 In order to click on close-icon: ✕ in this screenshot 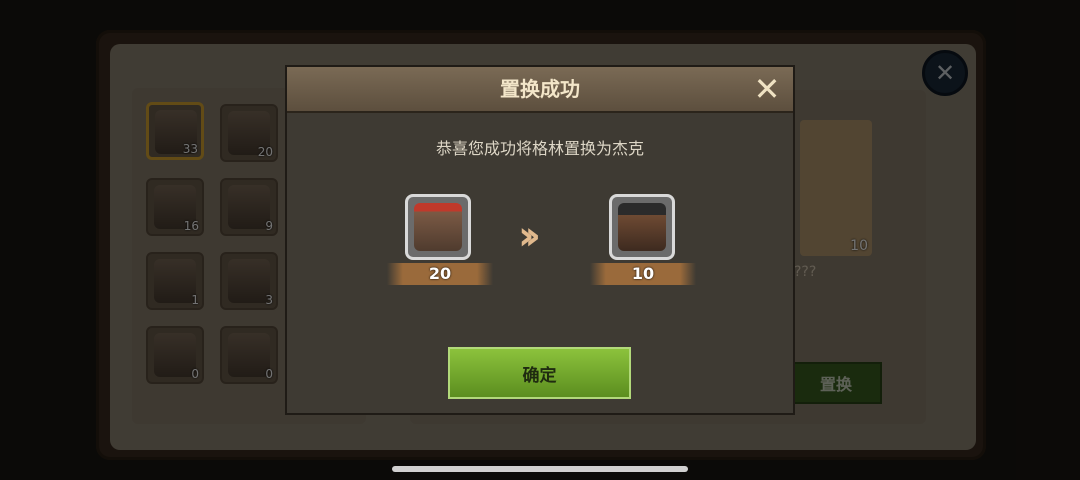, I will do `click(767, 89)`.